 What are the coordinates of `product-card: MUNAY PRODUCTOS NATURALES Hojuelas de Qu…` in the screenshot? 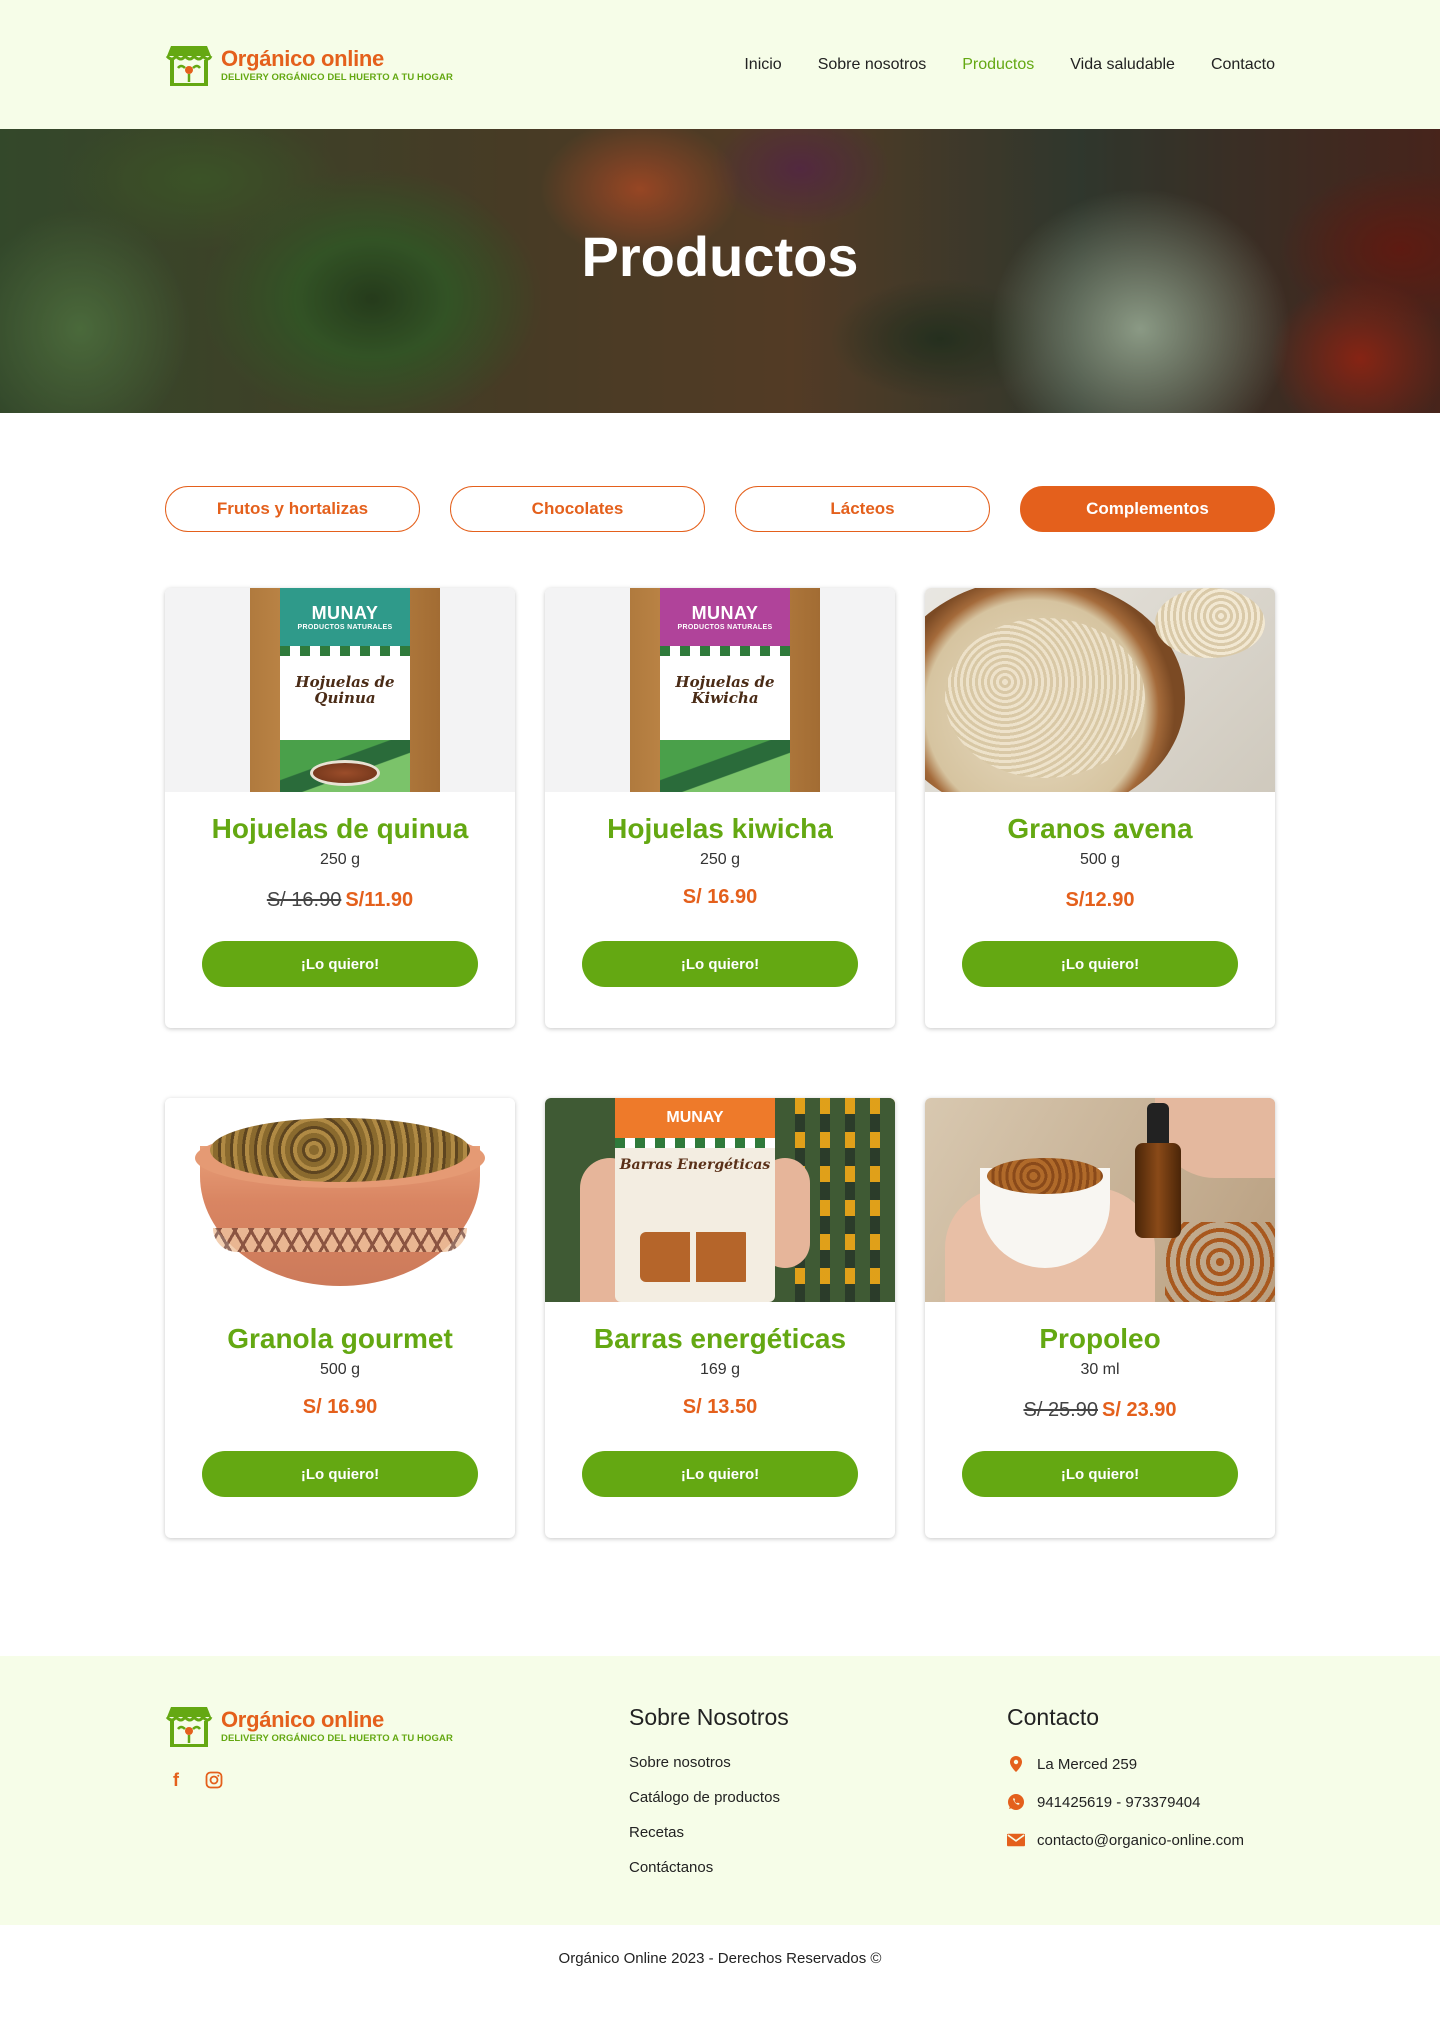 It's located at (340, 808).